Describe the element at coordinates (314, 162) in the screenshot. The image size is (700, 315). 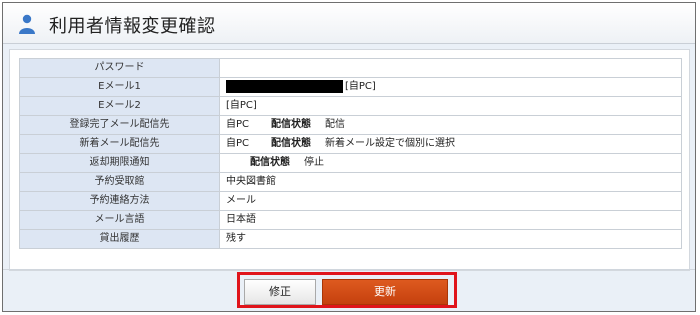
I see `delivery-status-value: 停止` at that location.